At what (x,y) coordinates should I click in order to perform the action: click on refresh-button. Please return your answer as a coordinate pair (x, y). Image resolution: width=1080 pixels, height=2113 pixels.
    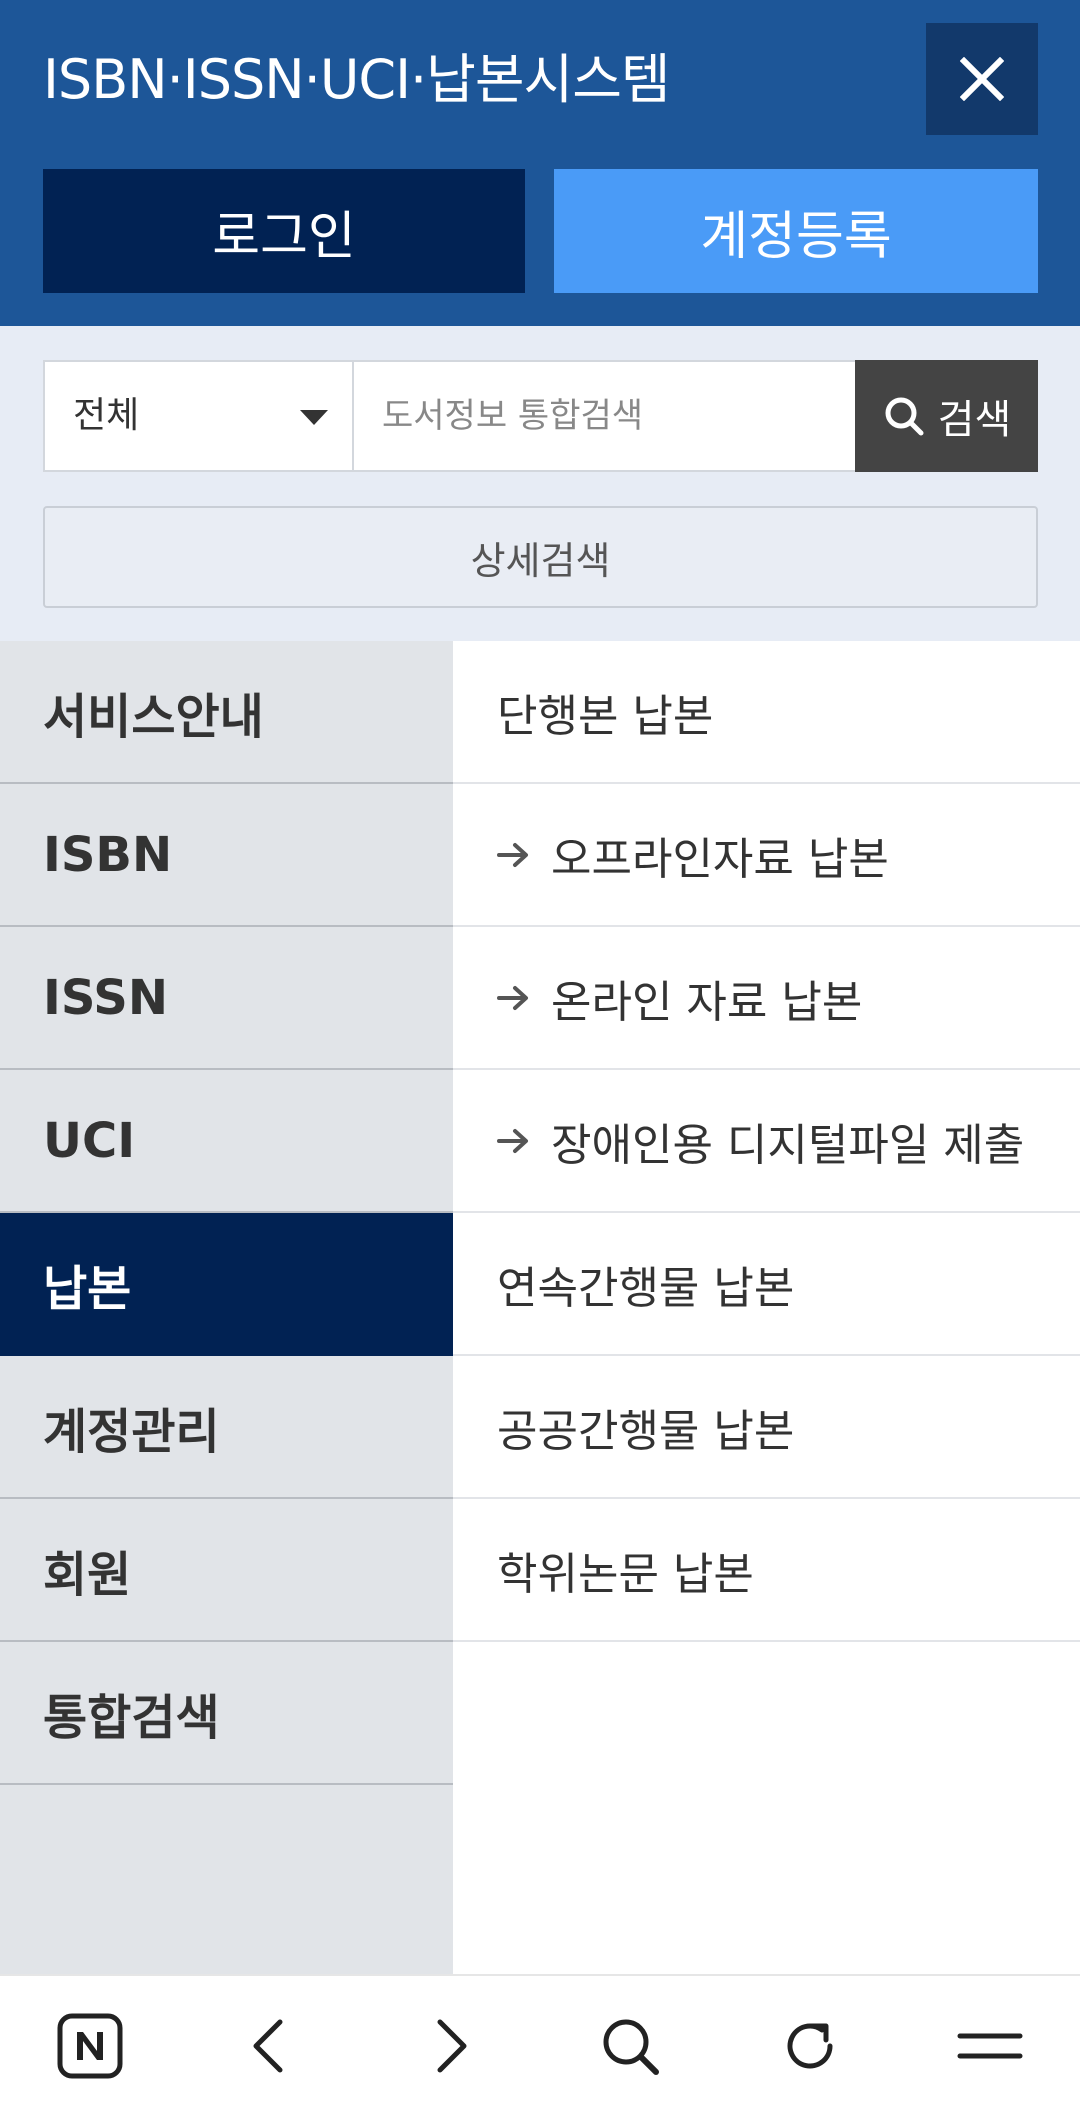
    Looking at the image, I should click on (810, 2044).